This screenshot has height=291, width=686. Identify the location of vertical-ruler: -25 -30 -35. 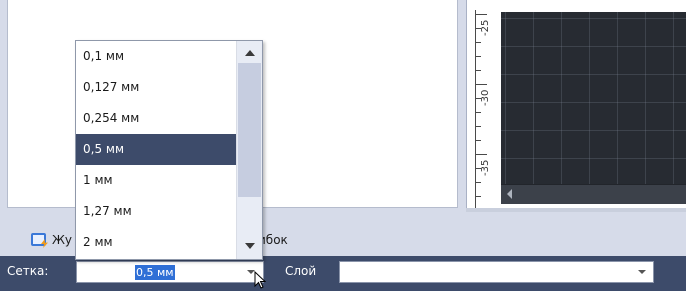
(484, 109).